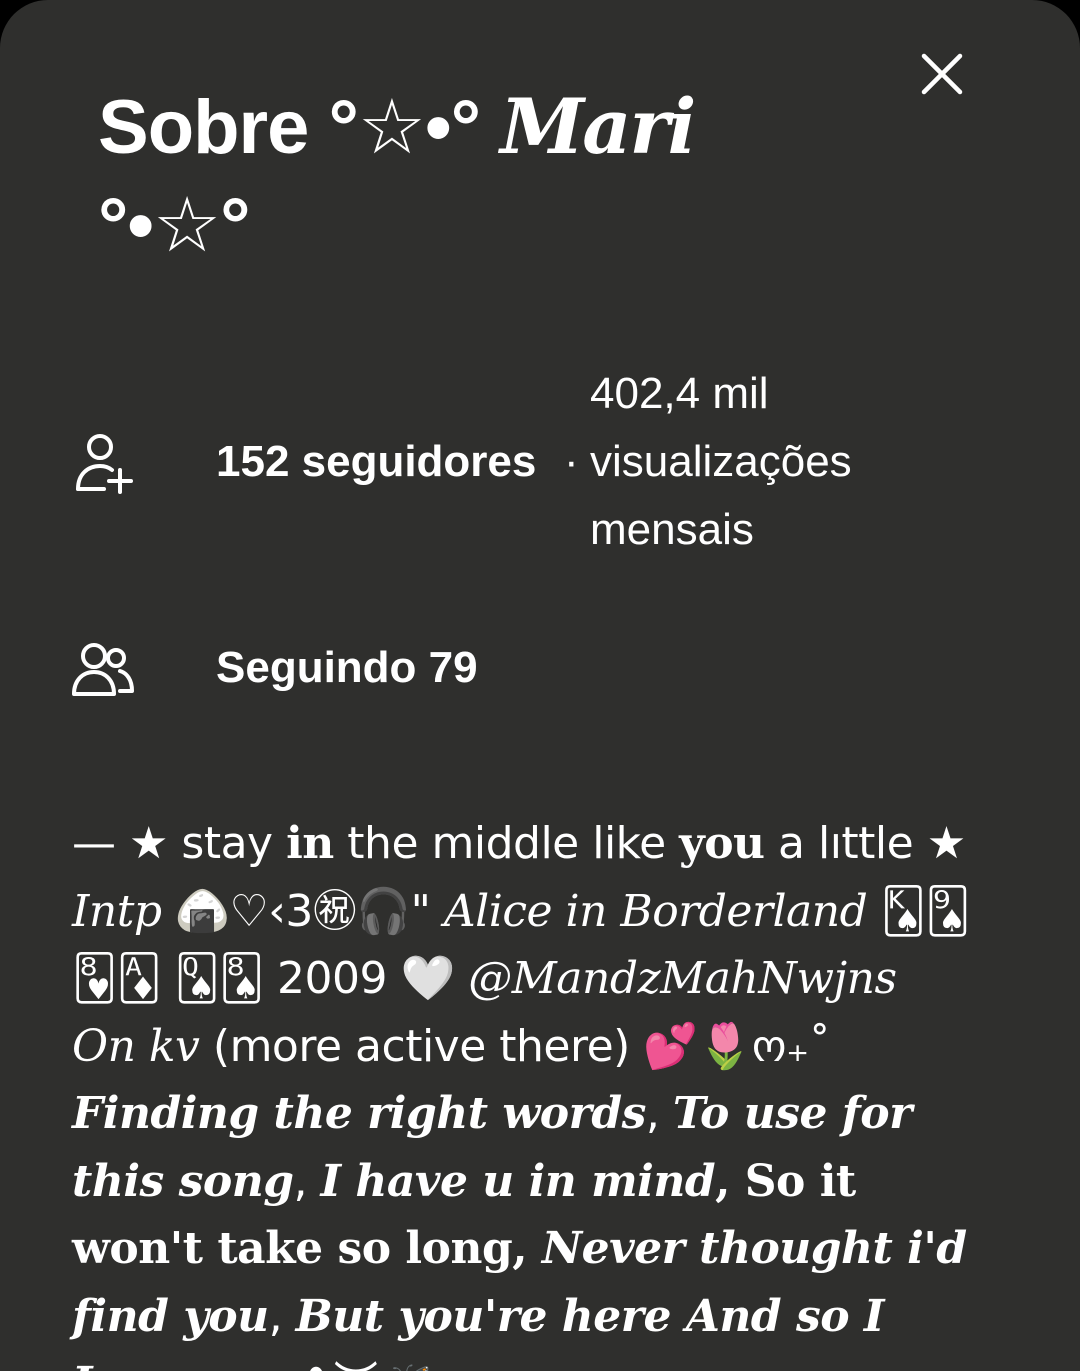  Describe the element at coordinates (721, 461) in the screenshot. I see `views-line-2: visualizações` at that location.